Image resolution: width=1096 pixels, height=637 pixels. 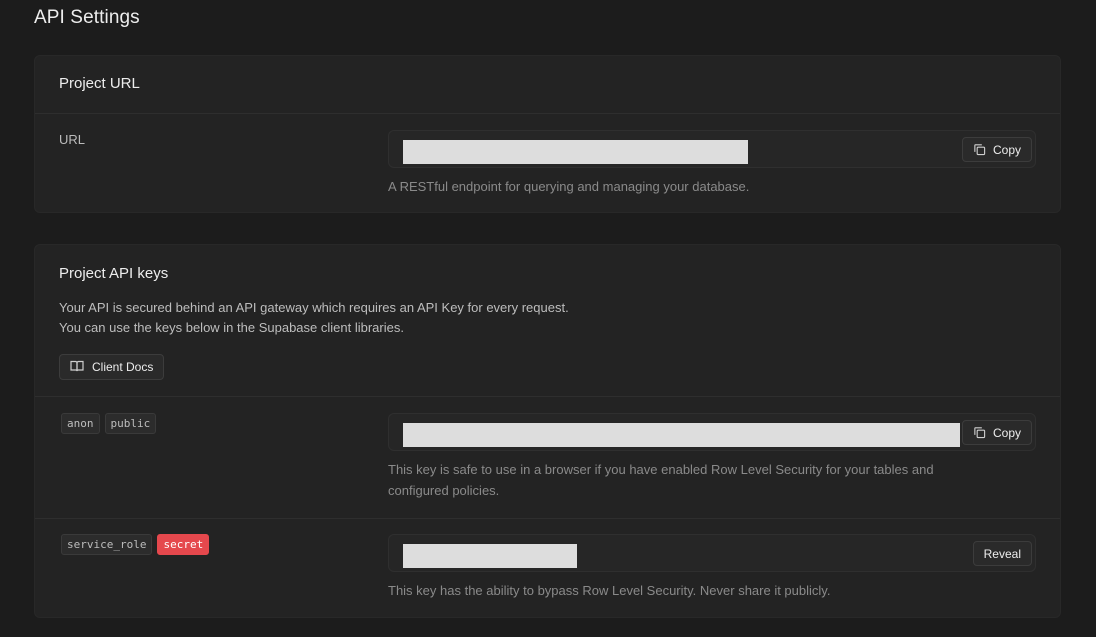 What do you see at coordinates (99, 83) in the screenshot?
I see `project-url-heading: Project URL` at bounding box center [99, 83].